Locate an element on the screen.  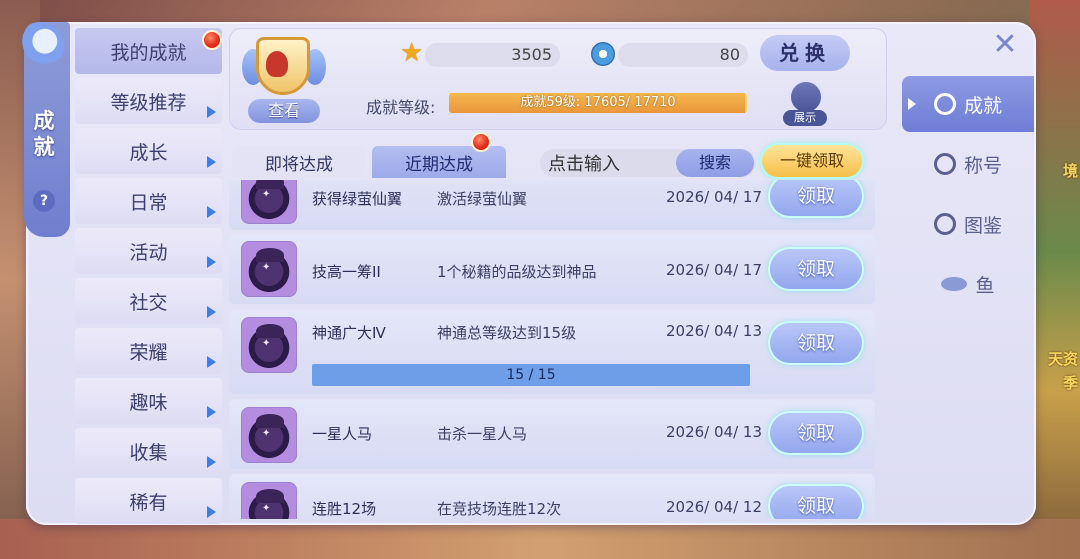
category-social: 社交 is located at coordinates (148, 301).